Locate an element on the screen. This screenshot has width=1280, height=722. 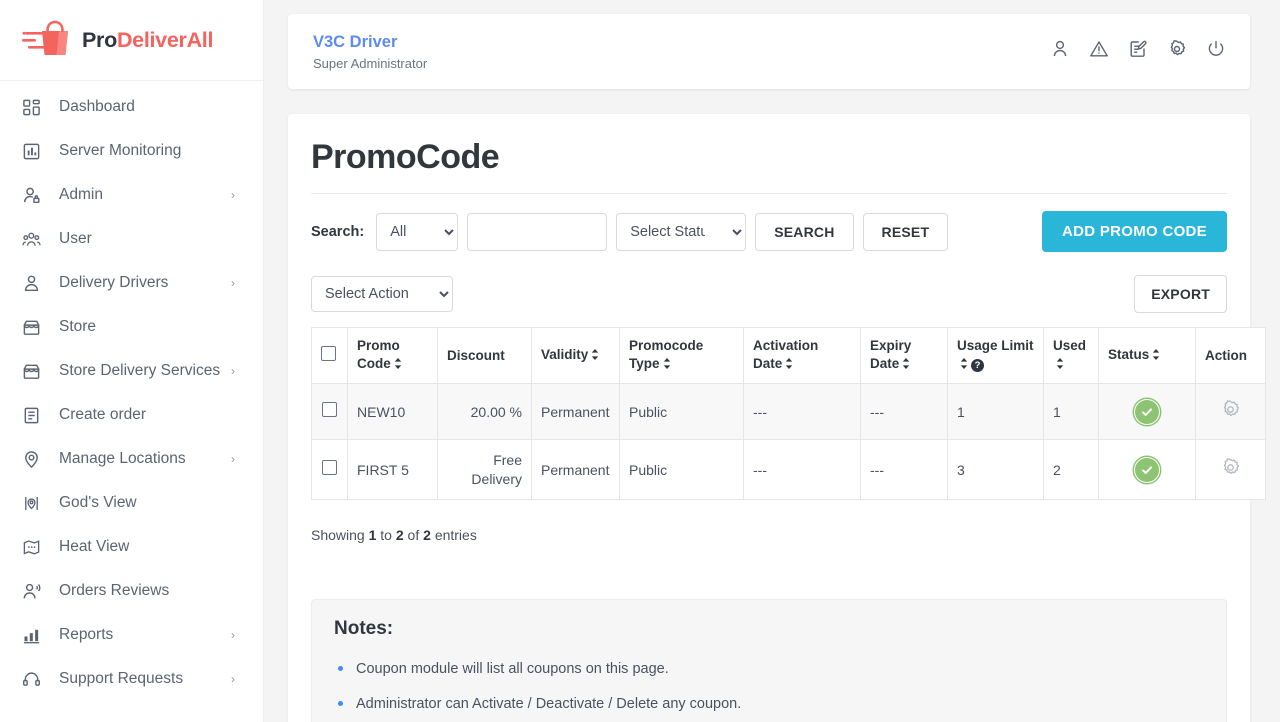
brand-logo: ProDeliverAll is located at coordinates (131, 40).